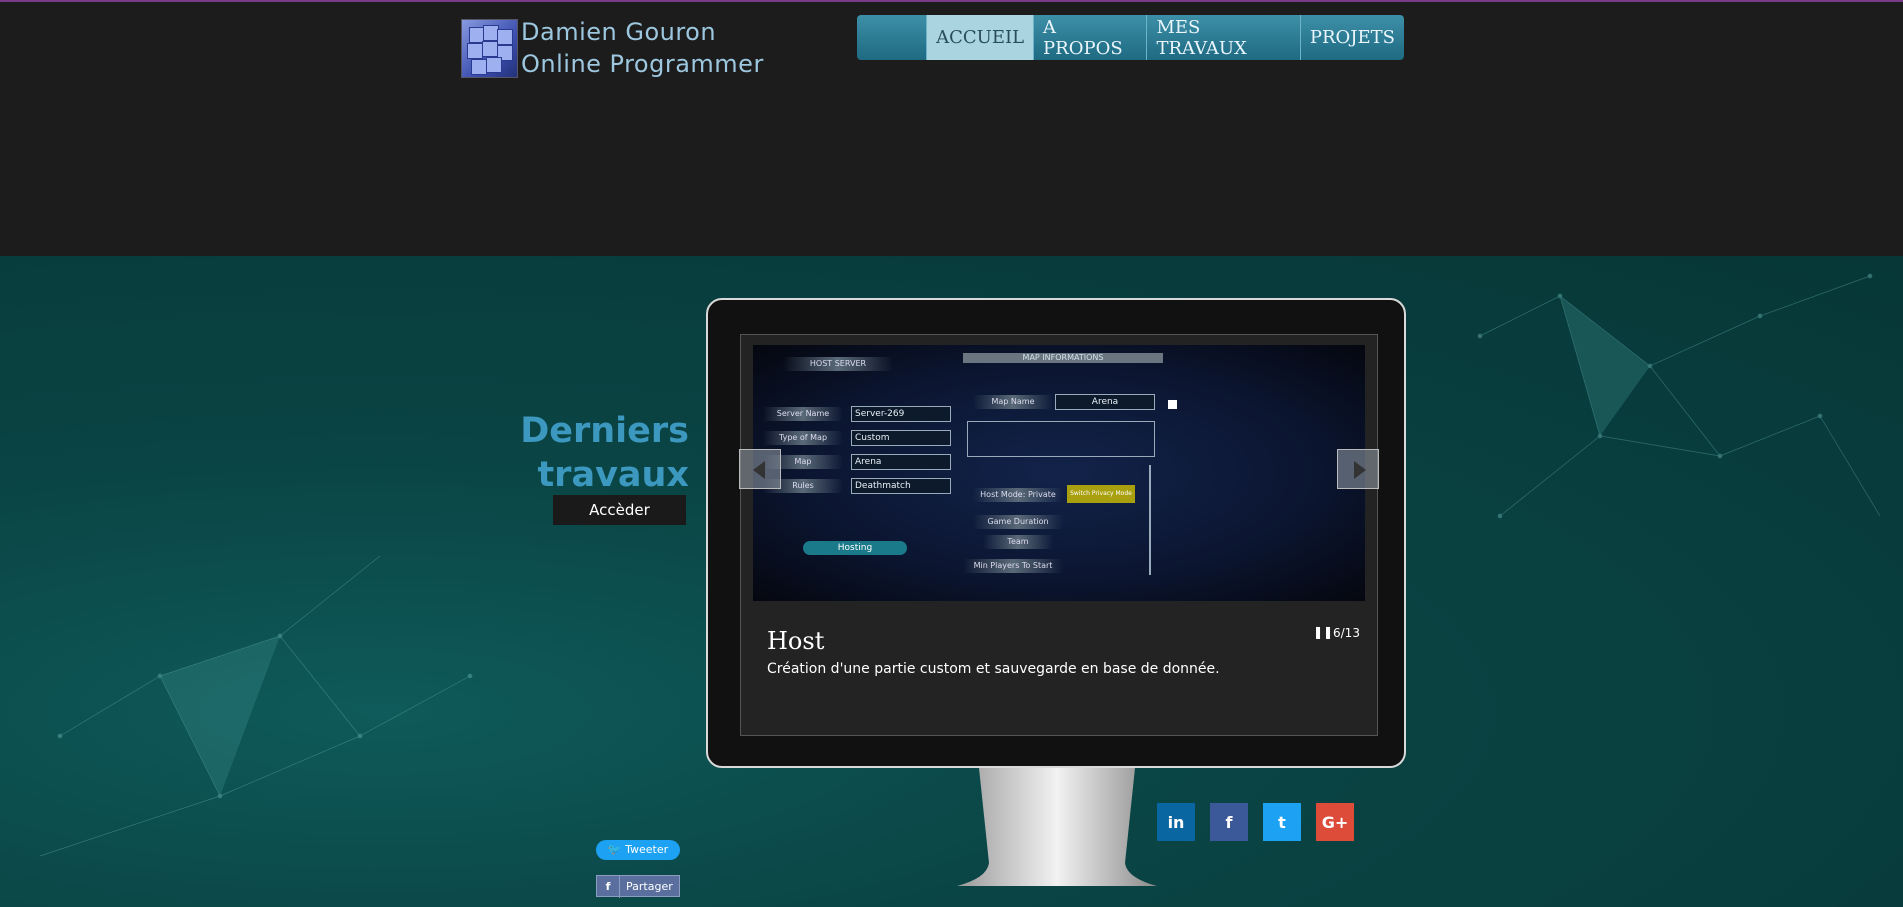 The height and width of the screenshot is (907, 1903). Describe the element at coordinates (1091, 37) in the screenshot. I see `nav-item-a-propos: A PROPOS` at that location.